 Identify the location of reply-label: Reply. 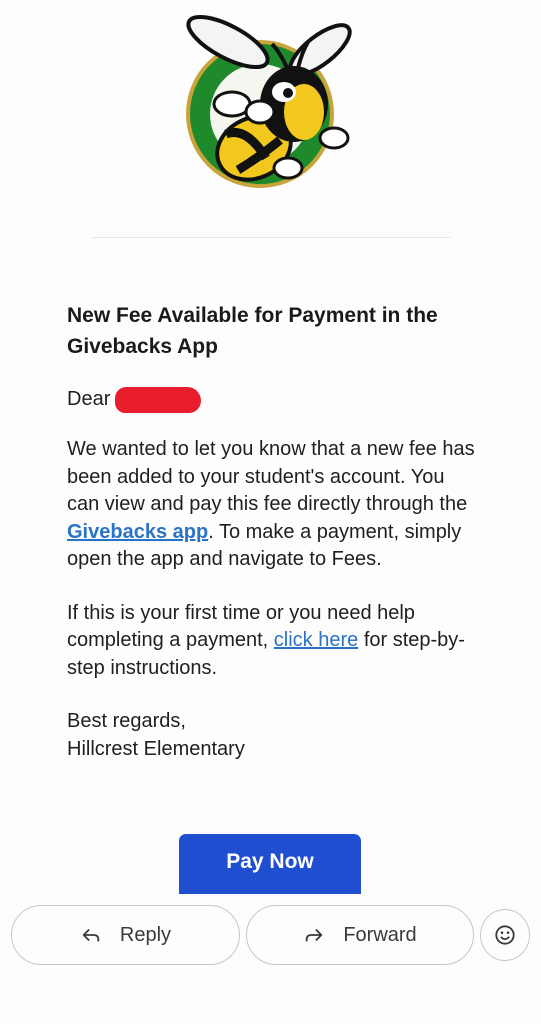
(145, 934).